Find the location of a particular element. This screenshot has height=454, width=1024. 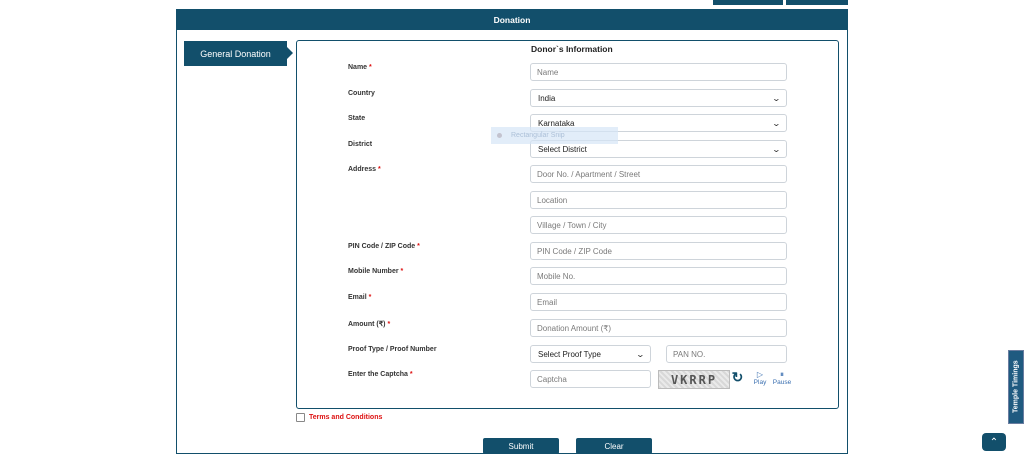

pause-label: Pause is located at coordinates (782, 382).